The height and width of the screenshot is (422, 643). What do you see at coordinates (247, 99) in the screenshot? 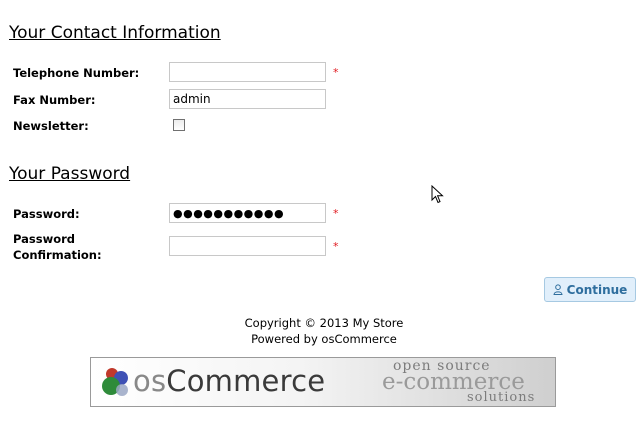
I see `fax-input: admin` at bounding box center [247, 99].